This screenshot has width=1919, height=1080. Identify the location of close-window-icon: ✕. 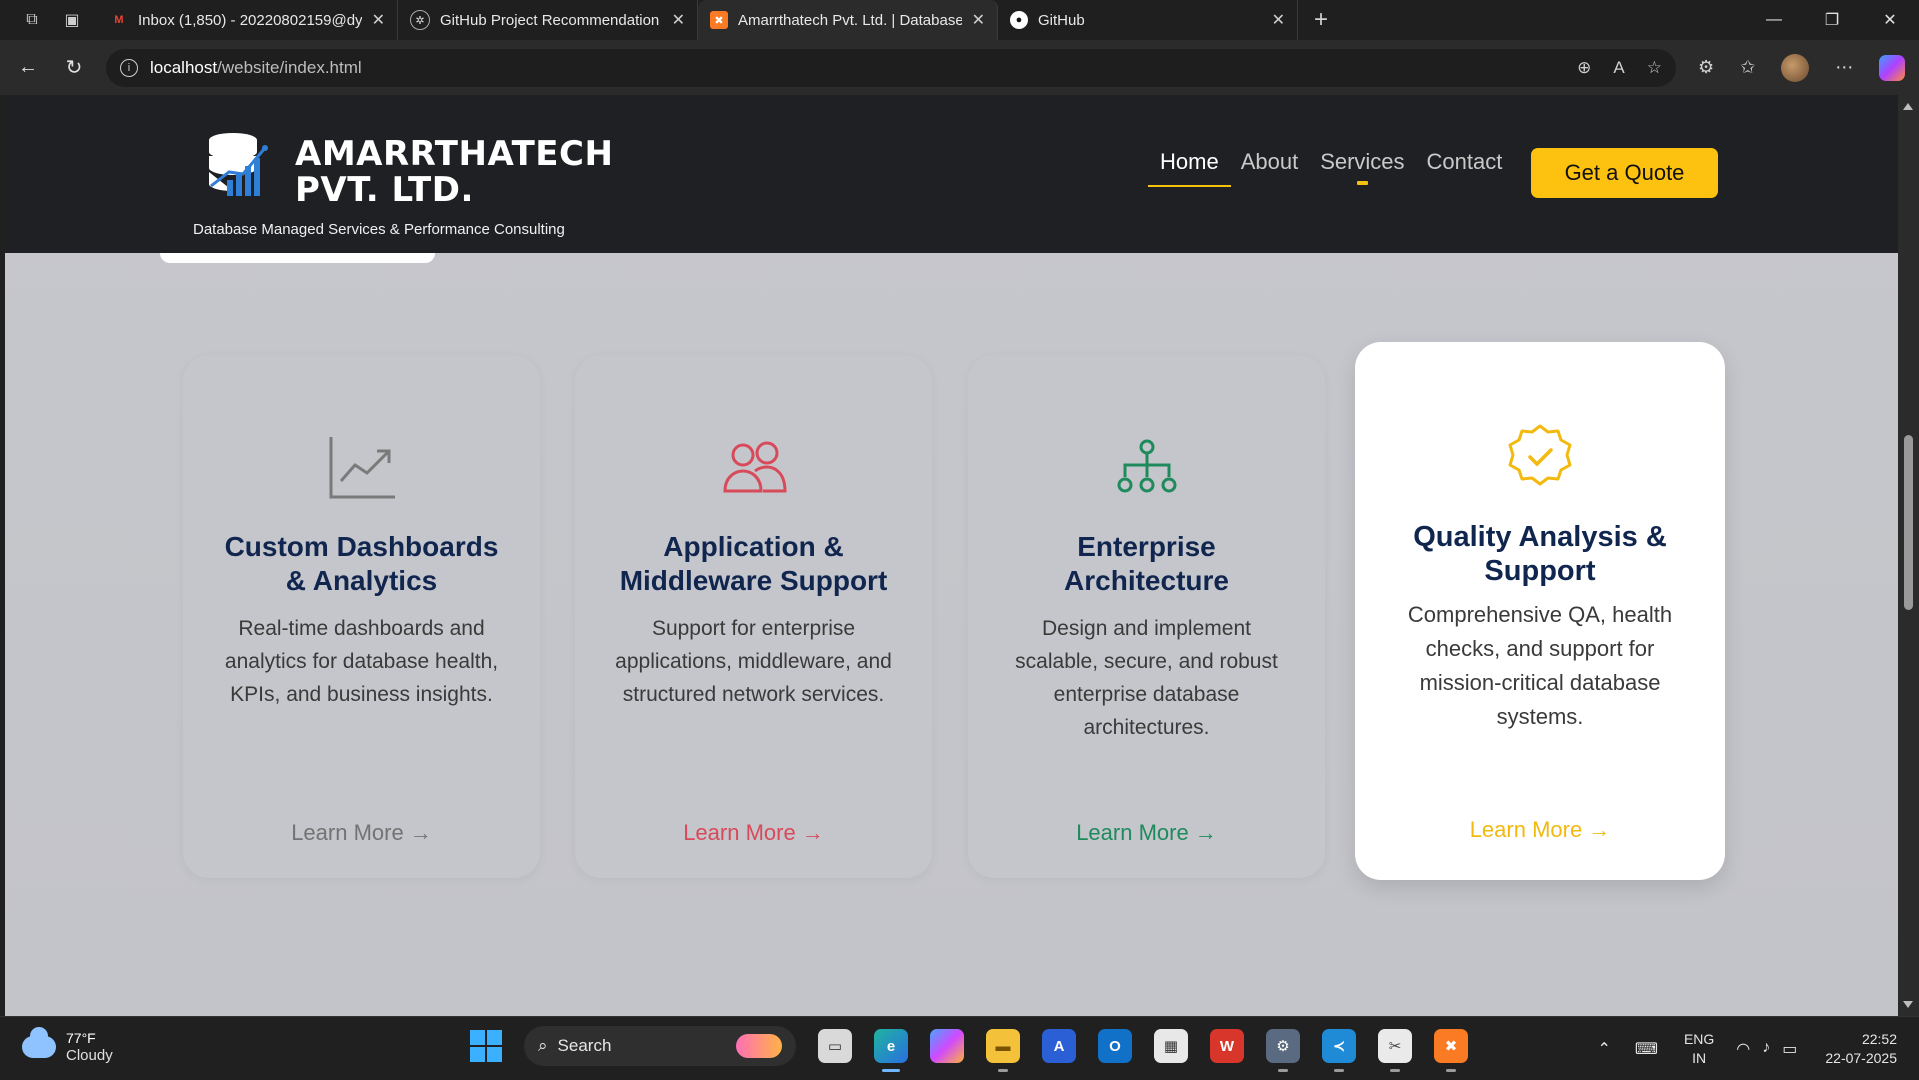
(1890, 20).